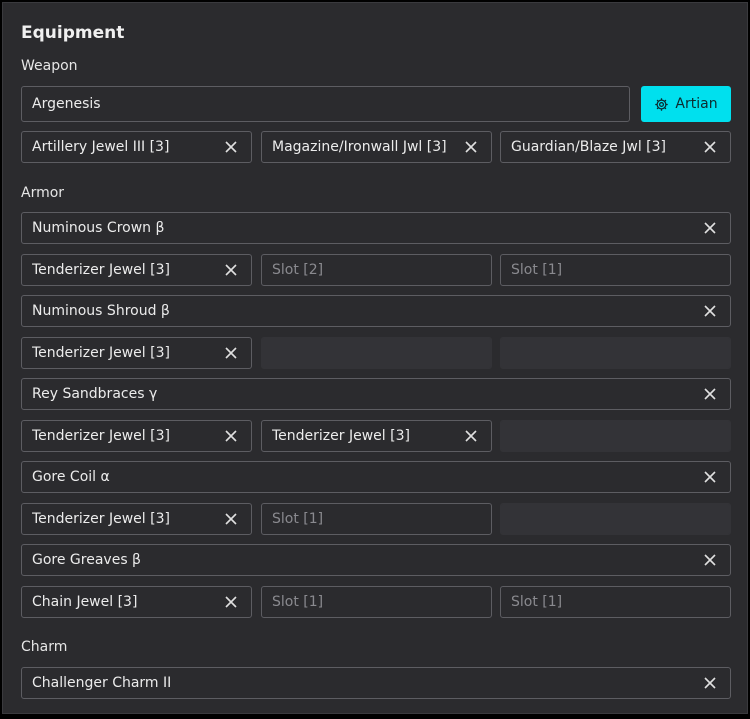 The height and width of the screenshot is (719, 750). I want to click on armor-piece-chest: Numinous Shroud β, so click(376, 311).